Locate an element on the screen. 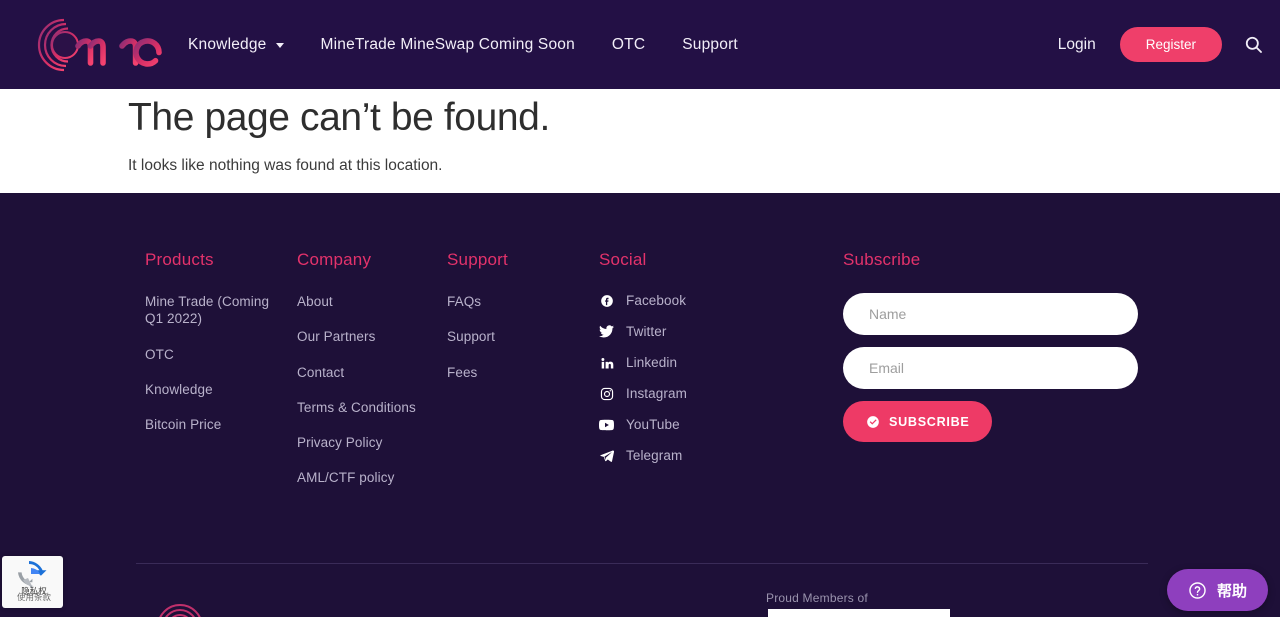 This screenshot has height=617, width=1280. footer-link-privacy-policy: Privacy Policy is located at coordinates (372, 442).